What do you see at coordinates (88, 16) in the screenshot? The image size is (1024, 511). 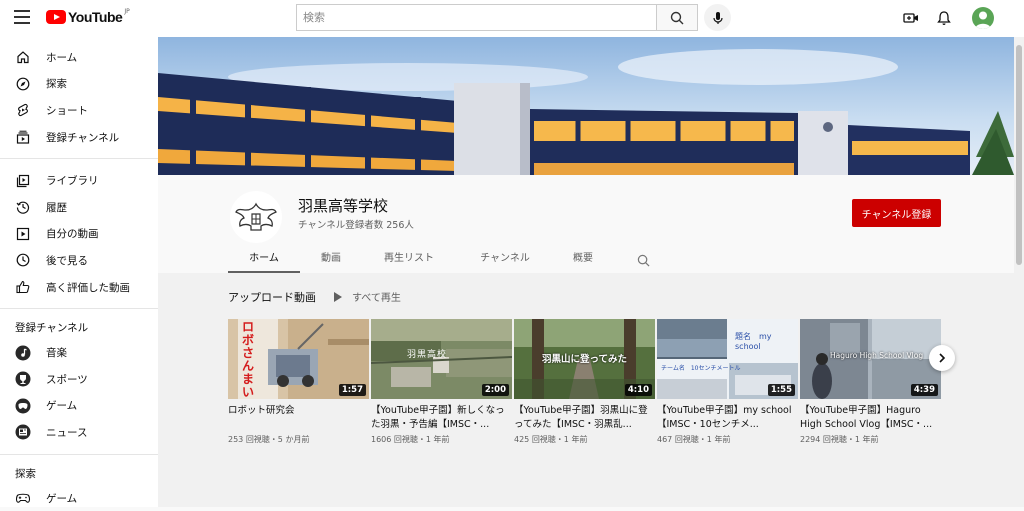 I see `youtube-logo: YouTube JP` at bounding box center [88, 16].